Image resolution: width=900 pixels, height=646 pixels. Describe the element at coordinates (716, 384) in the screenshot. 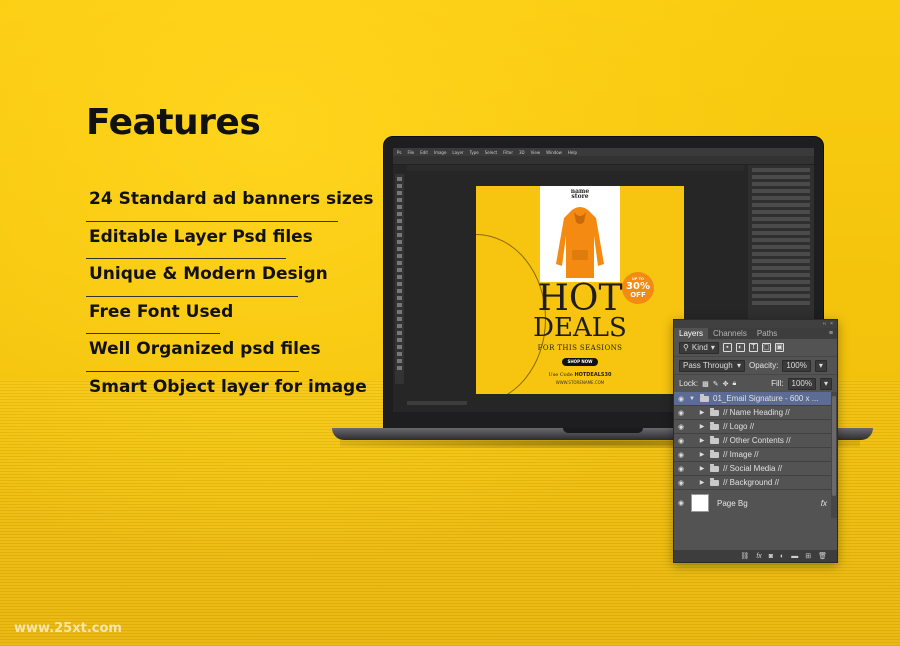

I see `lock-image-icon: ✎` at that location.